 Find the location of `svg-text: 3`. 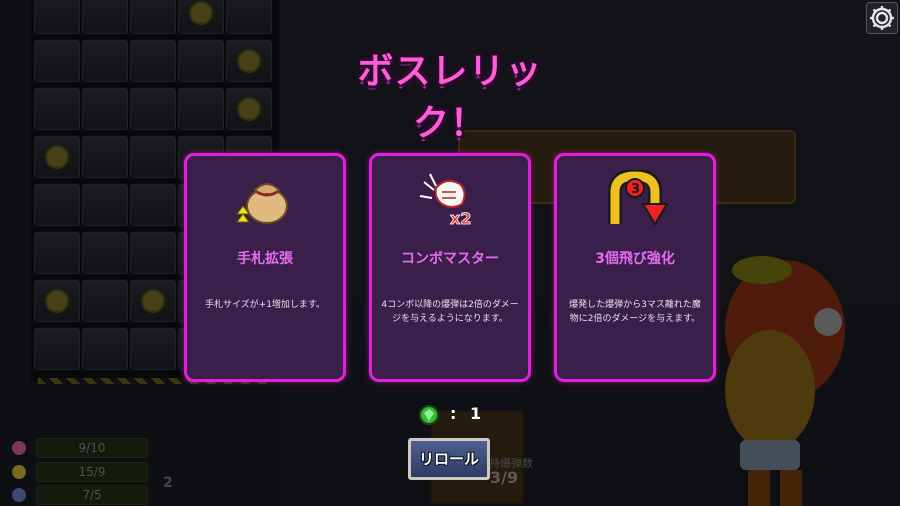

svg-text: 3 is located at coordinates (635, 189).